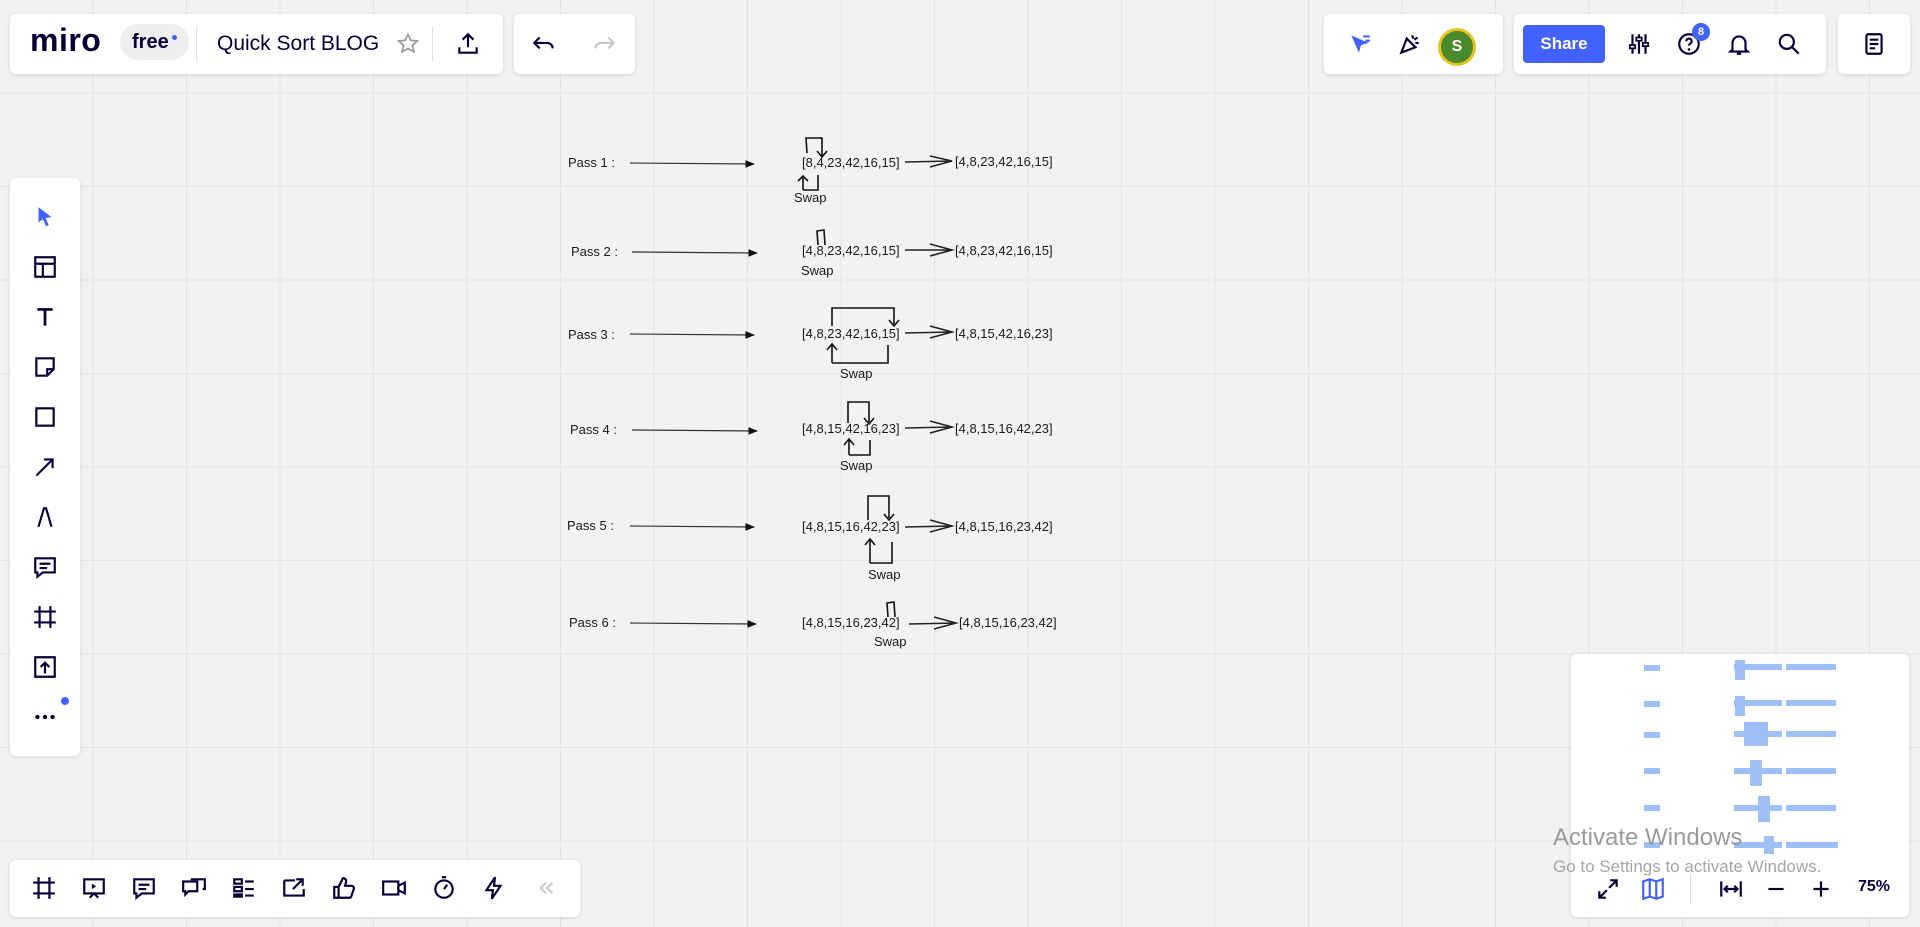 The height and width of the screenshot is (927, 1920). I want to click on undo-button, so click(544, 44).